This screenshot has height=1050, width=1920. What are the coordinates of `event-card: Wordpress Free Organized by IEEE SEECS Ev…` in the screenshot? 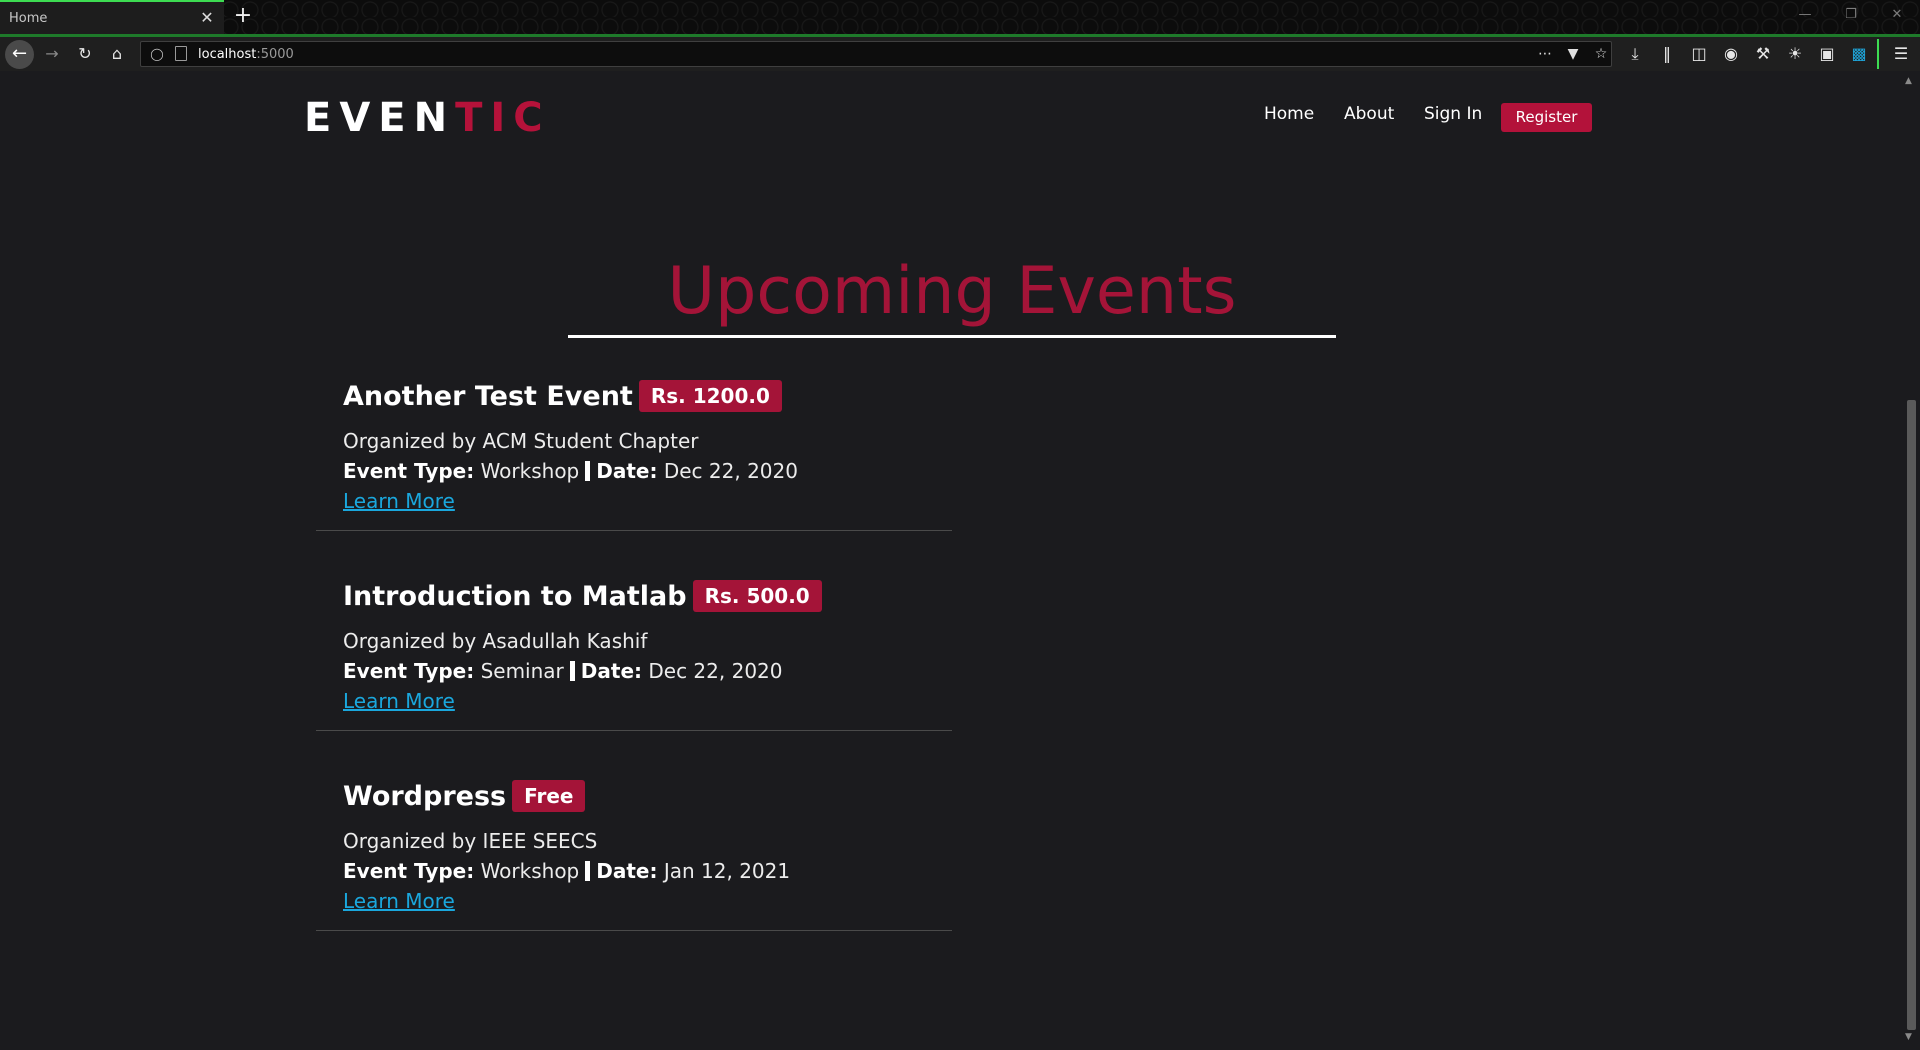 It's located at (634, 880).